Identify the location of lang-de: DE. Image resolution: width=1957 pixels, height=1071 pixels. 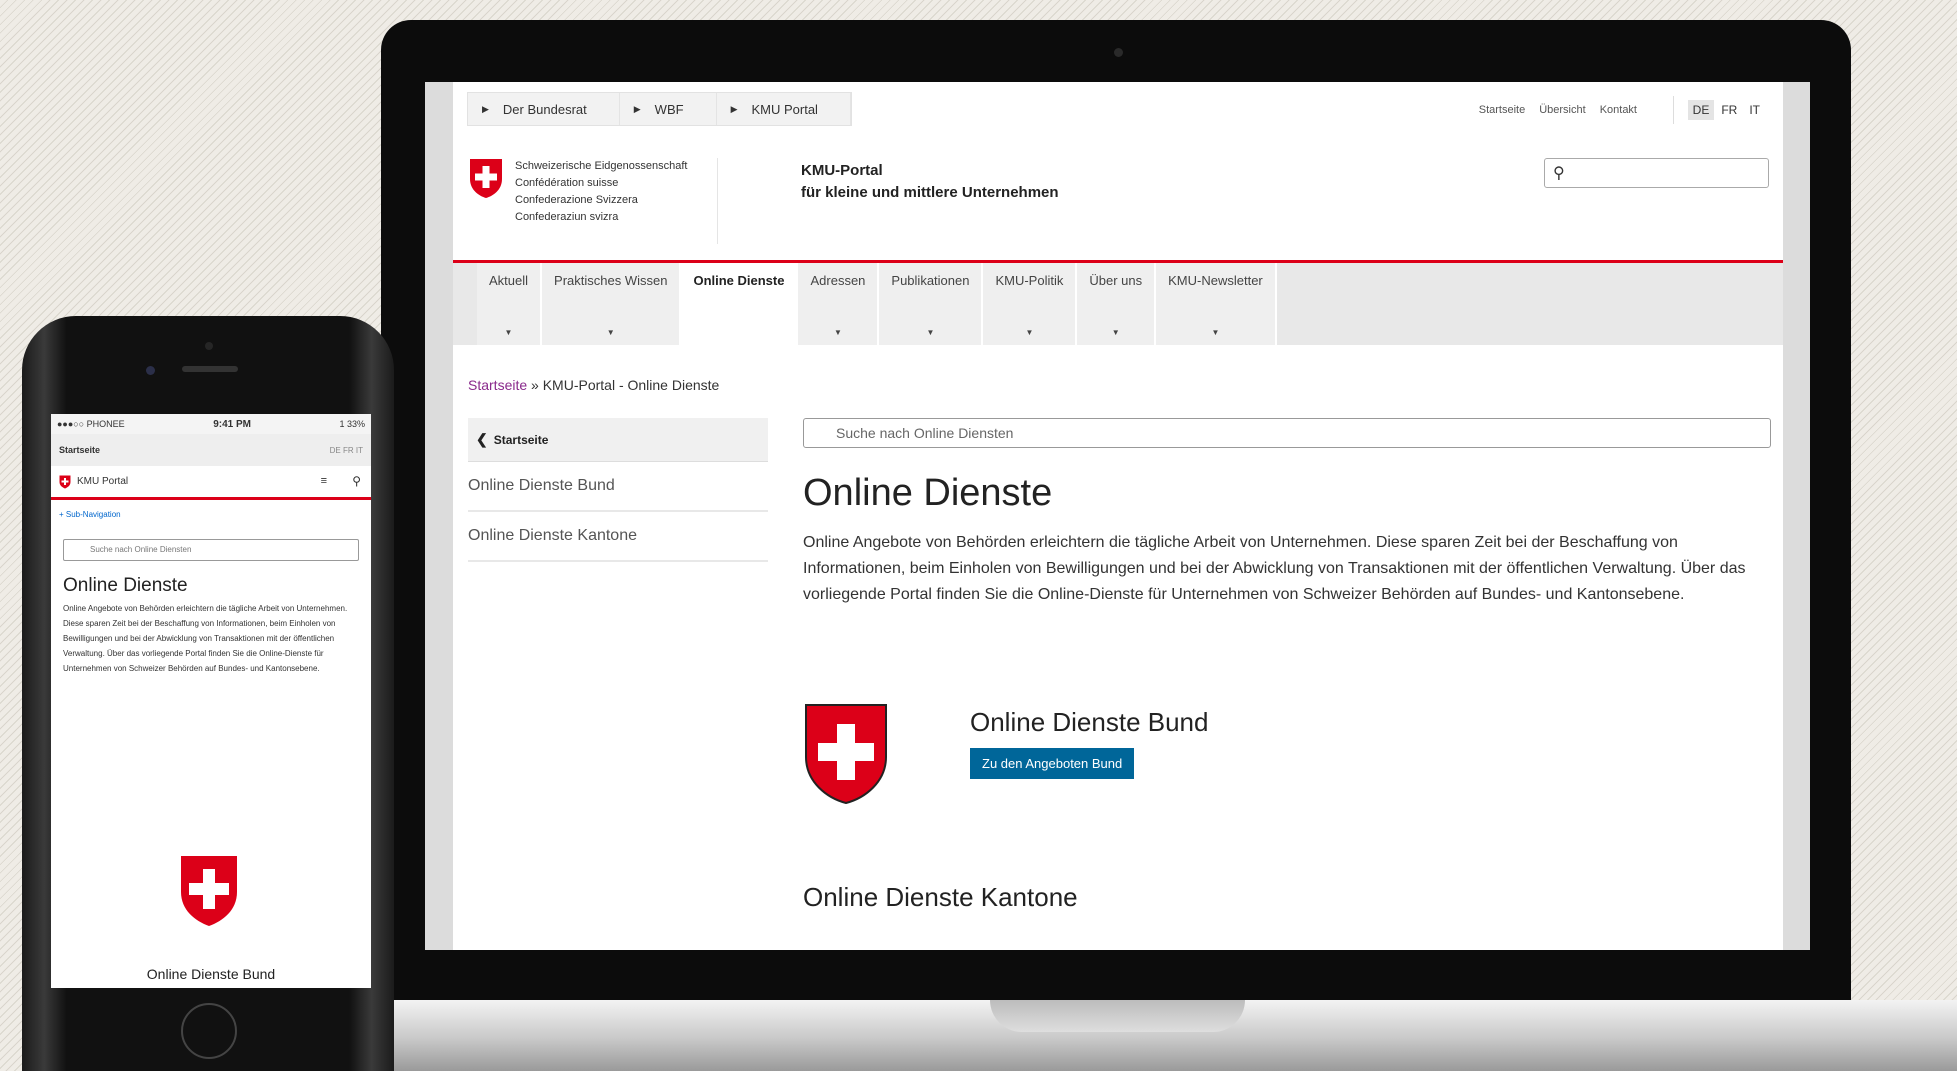
(1701, 110).